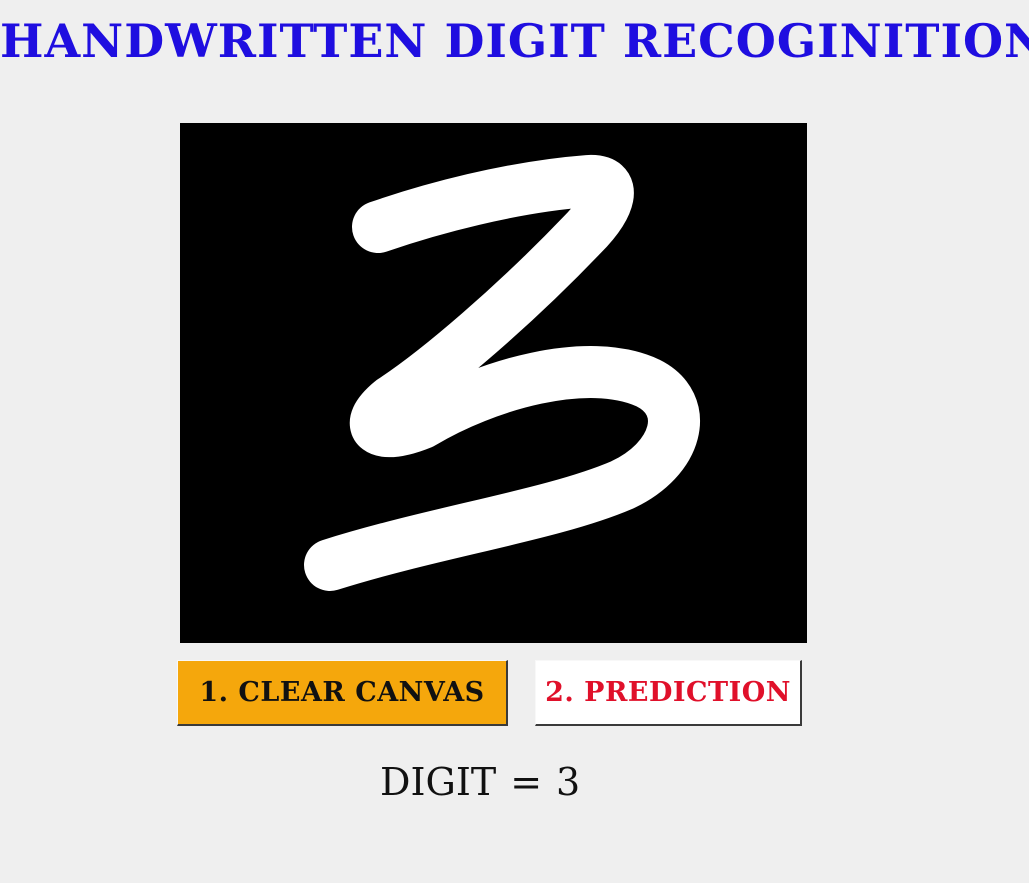 The width and height of the screenshot is (1029, 883). Describe the element at coordinates (568, 782) in the screenshot. I see `result-value: 3` at that location.